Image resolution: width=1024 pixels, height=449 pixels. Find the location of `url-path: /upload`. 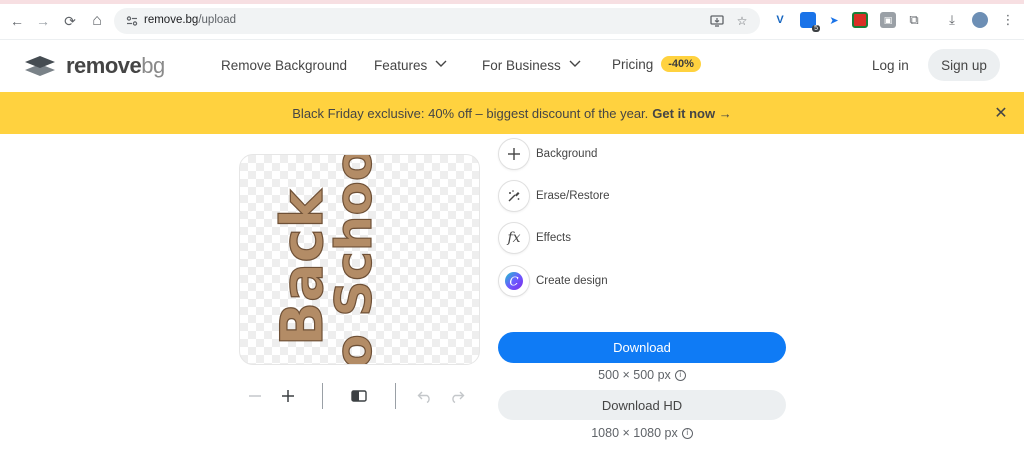

url-path: /upload is located at coordinates (217, 20).